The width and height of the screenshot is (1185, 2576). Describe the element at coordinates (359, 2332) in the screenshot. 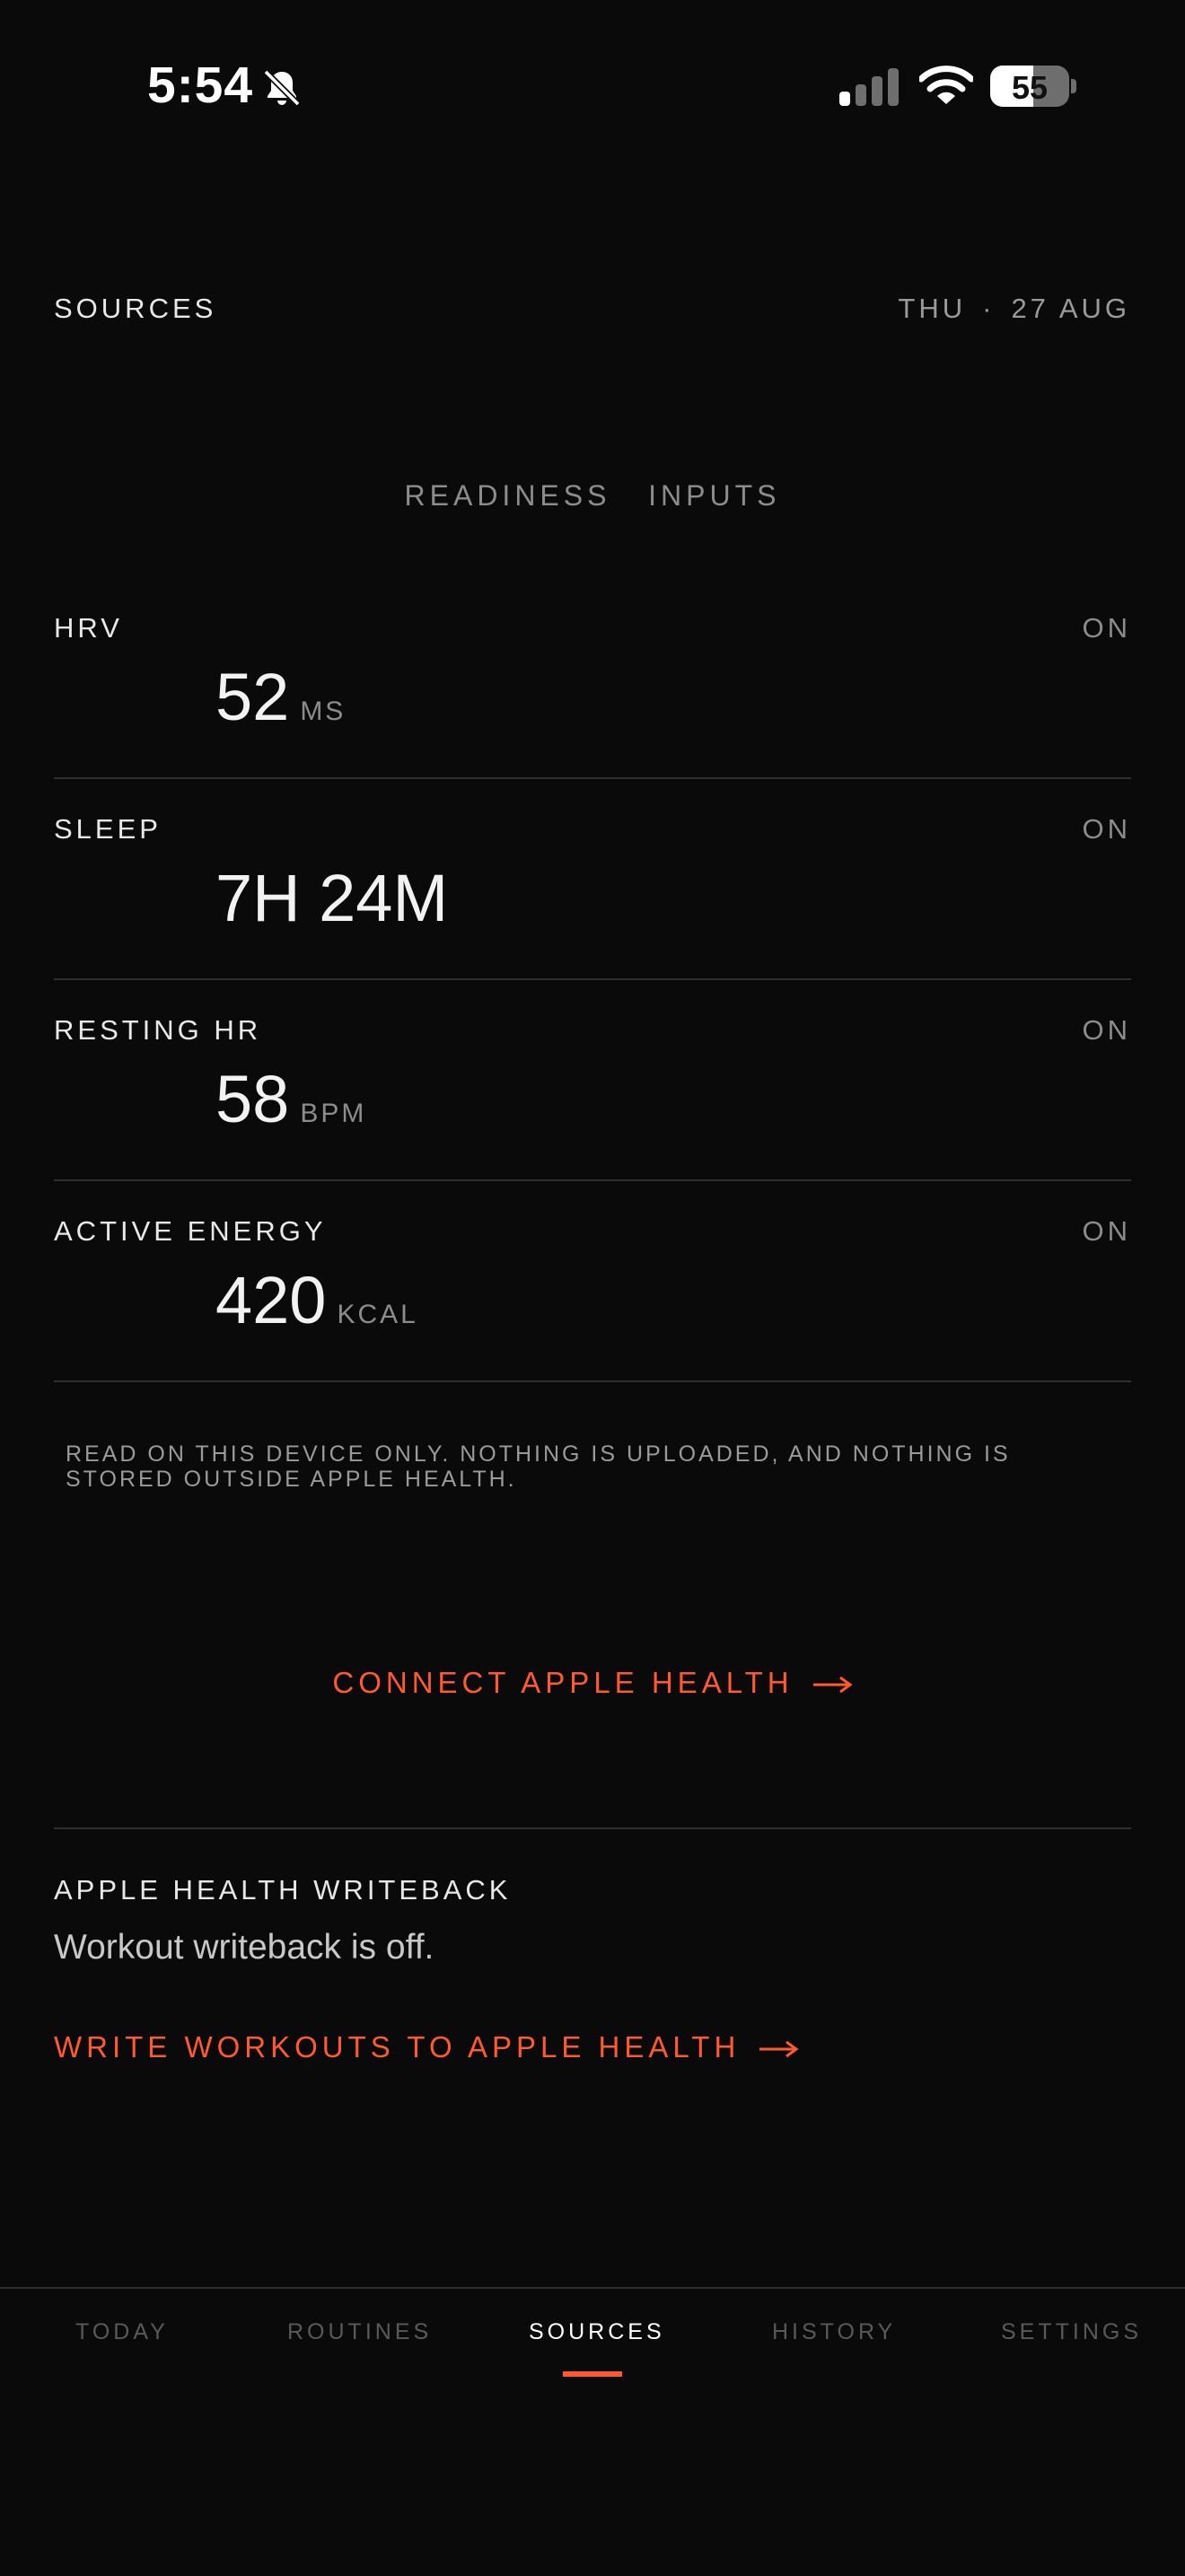

I see `tab-routines: ROUTINES` at that location.